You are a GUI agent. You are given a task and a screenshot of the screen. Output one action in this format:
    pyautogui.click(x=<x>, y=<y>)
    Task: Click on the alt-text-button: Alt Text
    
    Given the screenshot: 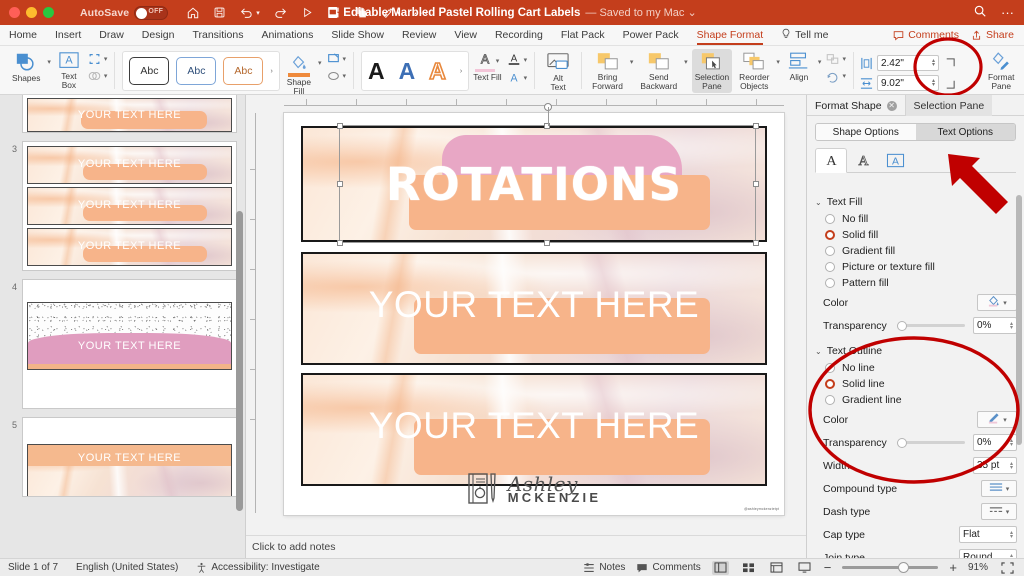 What is the action you would take?
    pyautogui.click(x=558, y=71)
    